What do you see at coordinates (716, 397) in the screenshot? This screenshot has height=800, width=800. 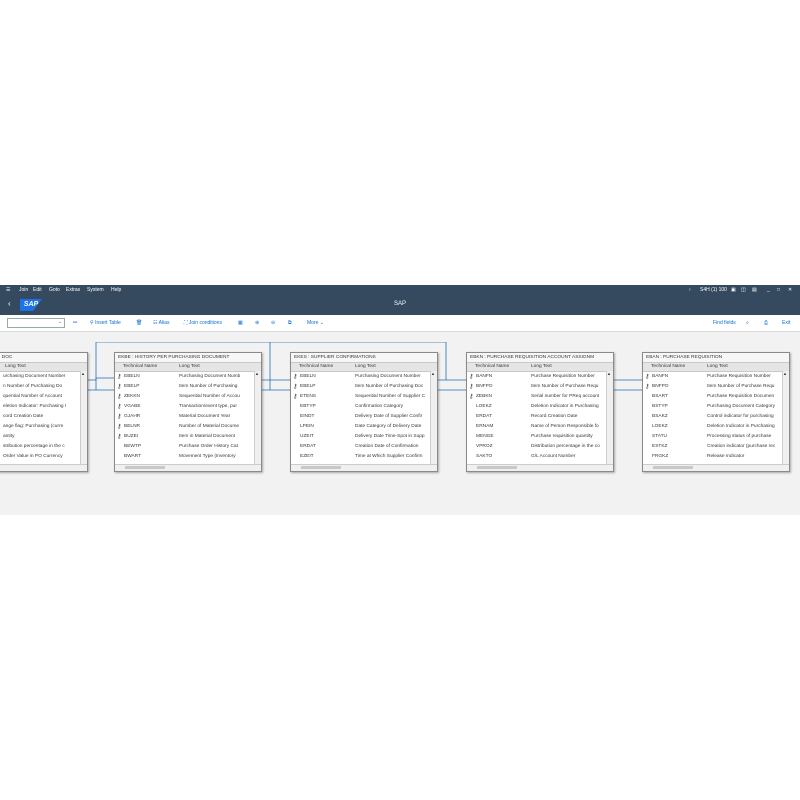 I see `table-row: BSART Purchase Requisition Documen` at bounding box center [716, 397].